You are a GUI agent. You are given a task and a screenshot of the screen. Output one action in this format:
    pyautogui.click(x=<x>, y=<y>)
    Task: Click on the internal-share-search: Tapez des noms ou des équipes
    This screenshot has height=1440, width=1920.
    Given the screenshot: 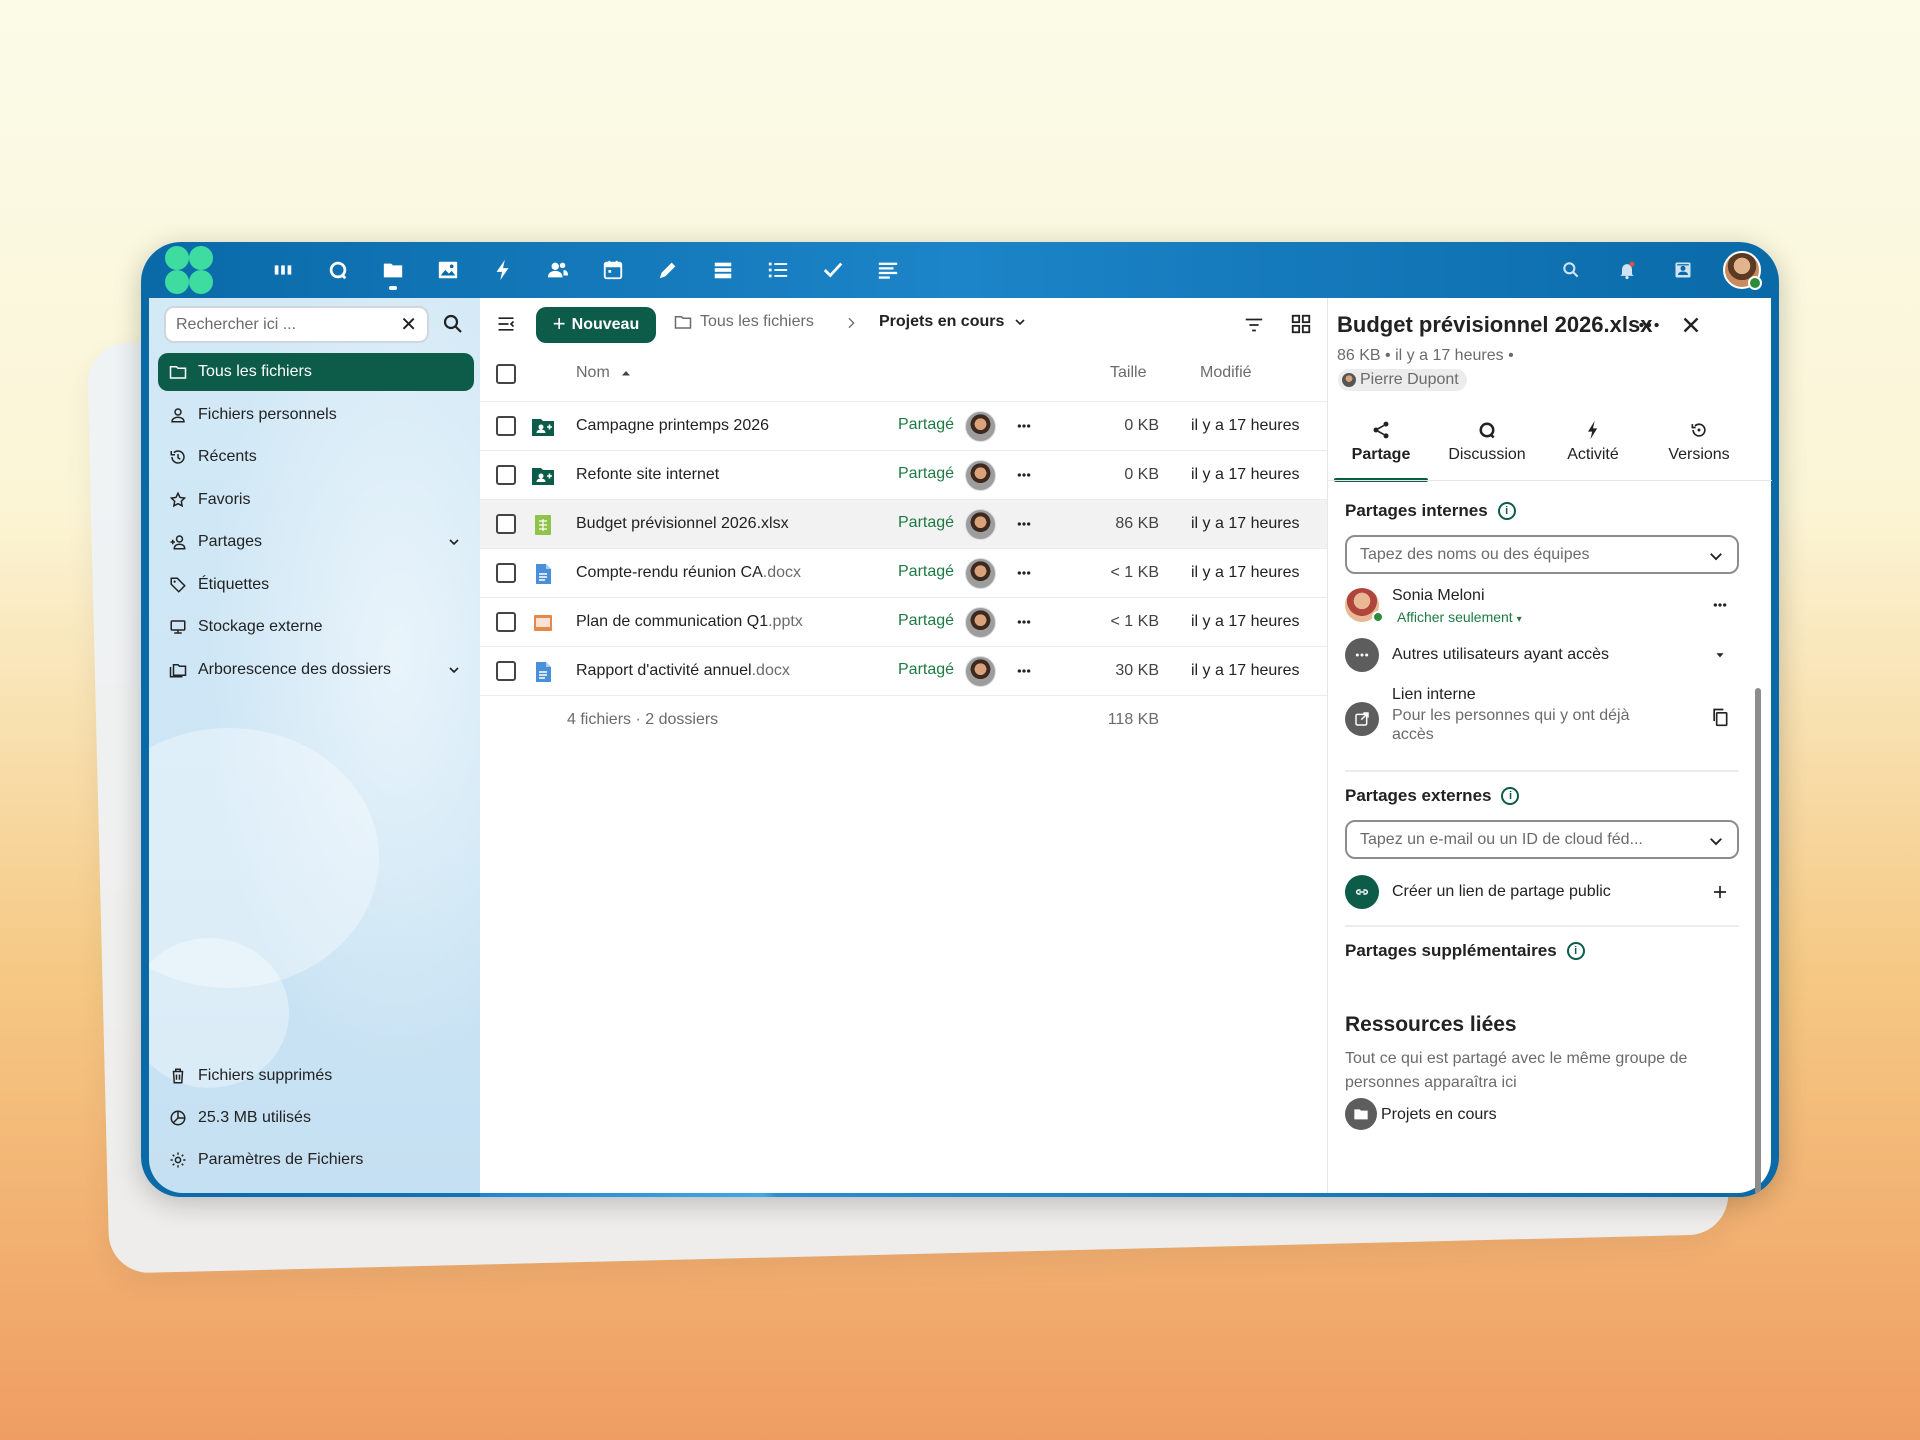 What is the action you would take?
    pyautogui.click(x=1542, y=554)
    